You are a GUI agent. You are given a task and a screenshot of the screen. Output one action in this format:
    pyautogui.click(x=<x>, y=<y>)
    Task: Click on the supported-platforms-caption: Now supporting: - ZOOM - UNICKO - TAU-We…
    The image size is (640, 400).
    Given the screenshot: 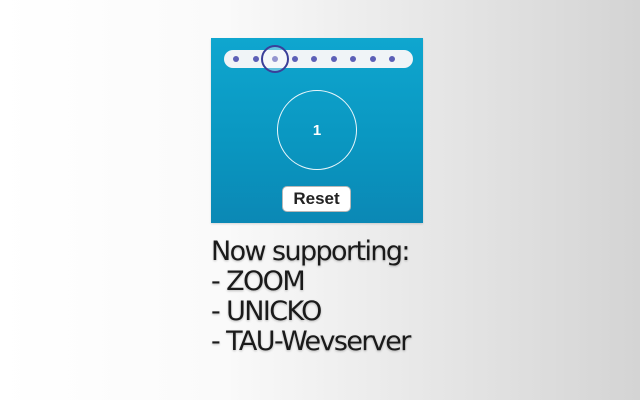 What is the action you would take?
    pyautogui.click(x=311, y=296)
    